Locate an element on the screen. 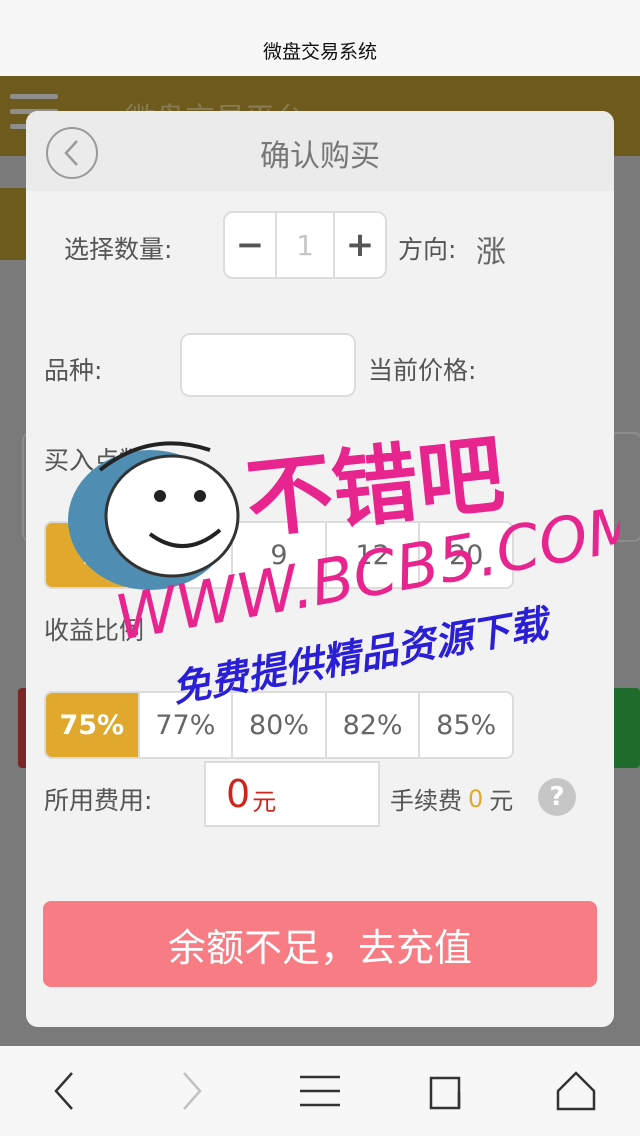 The width and height of the screenshot is (640, 1136). background-green-button is located at coordinates (625, 728).